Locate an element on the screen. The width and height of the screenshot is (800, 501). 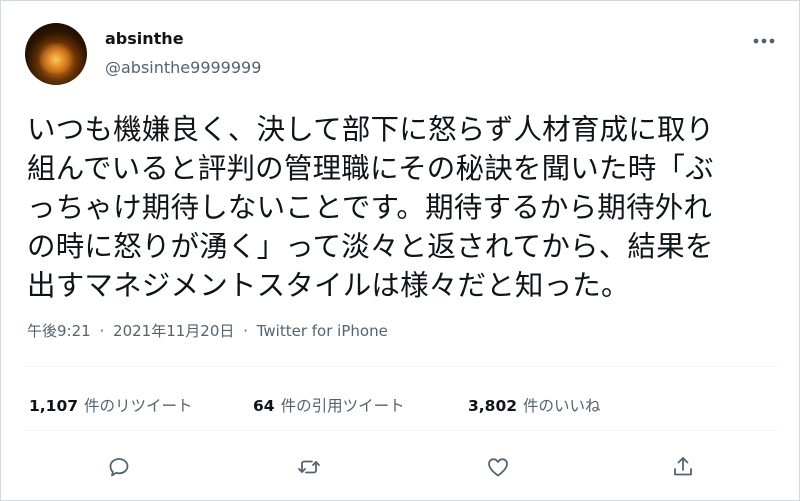
retweet-button is located at coordinates (309, 467).